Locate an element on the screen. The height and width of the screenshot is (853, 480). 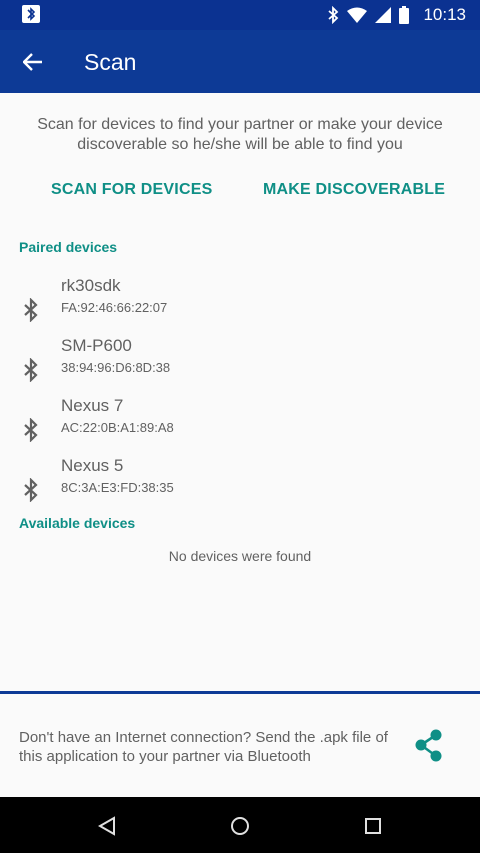
nav-recents-button is located at coordinates (373, 826).